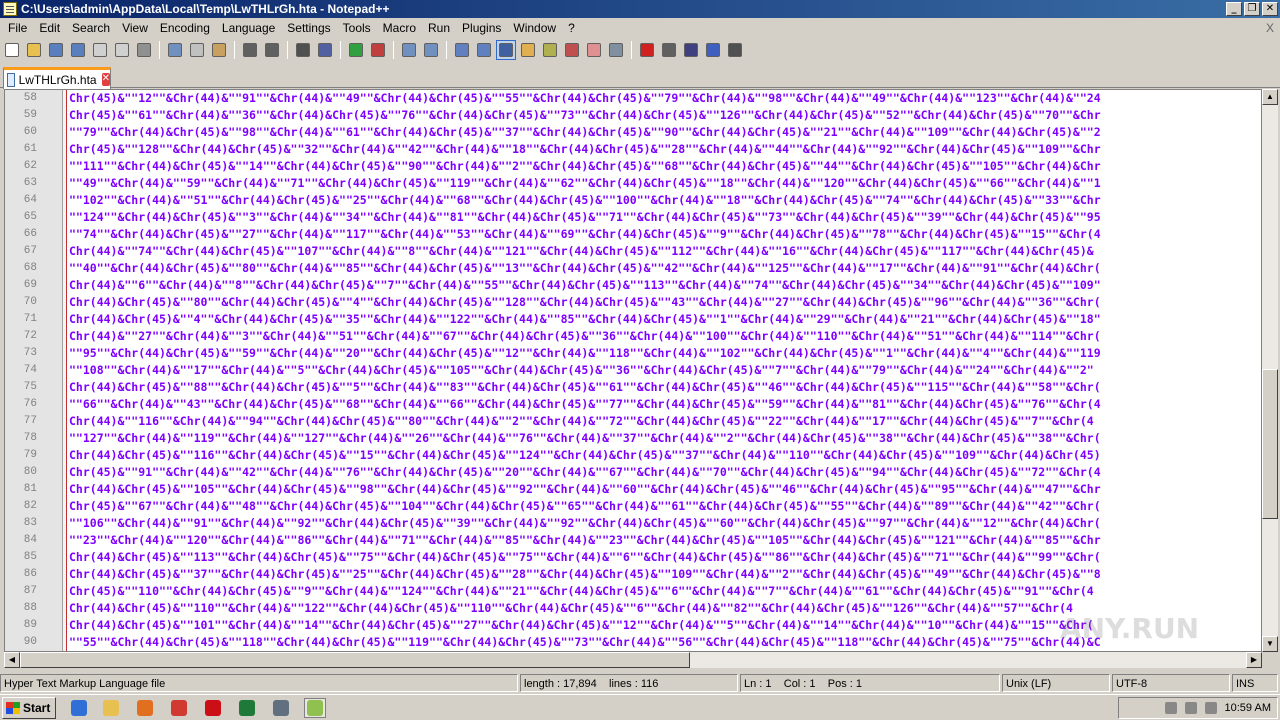  I want to click on close-document-icon: X, so click(1270, 28).